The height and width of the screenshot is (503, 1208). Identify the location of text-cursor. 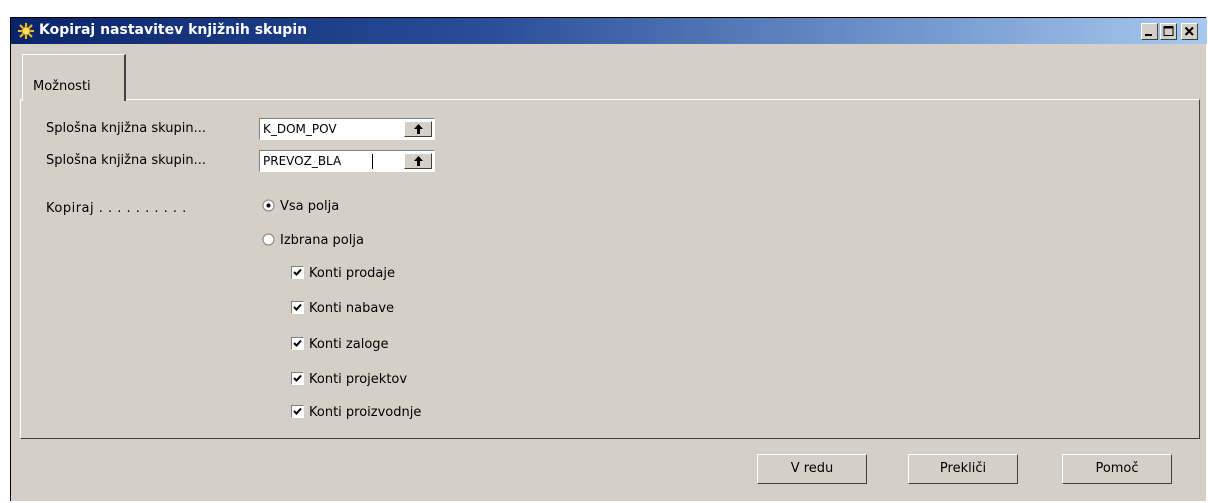
(372, 161).